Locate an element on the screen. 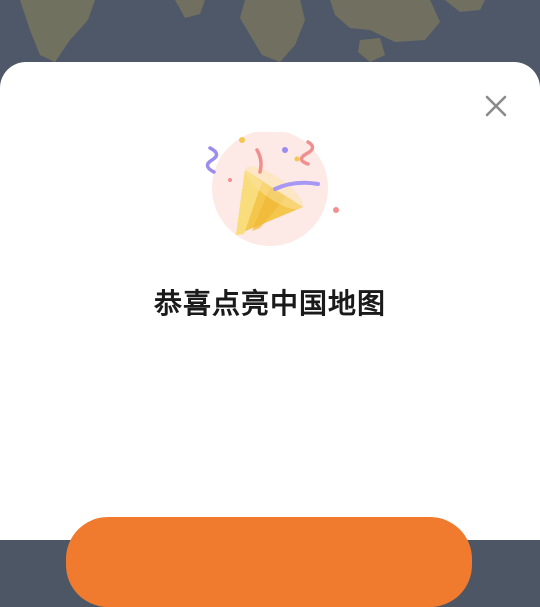 The image size is (540, 607). party-popper-icon is located at coordinates (272, 188).